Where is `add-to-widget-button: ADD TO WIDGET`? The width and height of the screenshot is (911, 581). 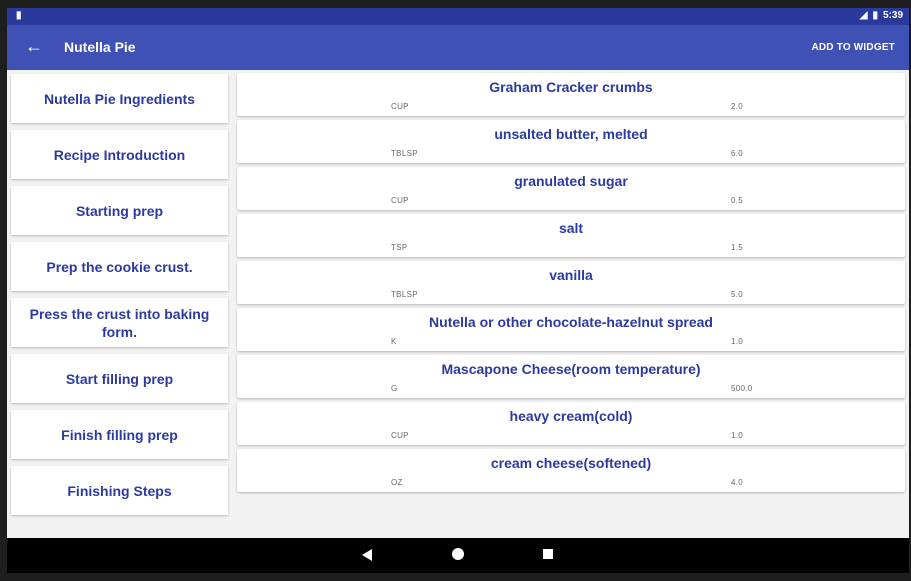 add-to-widget-button: ADD TO WIDGET is located at coordinates (853, 47).